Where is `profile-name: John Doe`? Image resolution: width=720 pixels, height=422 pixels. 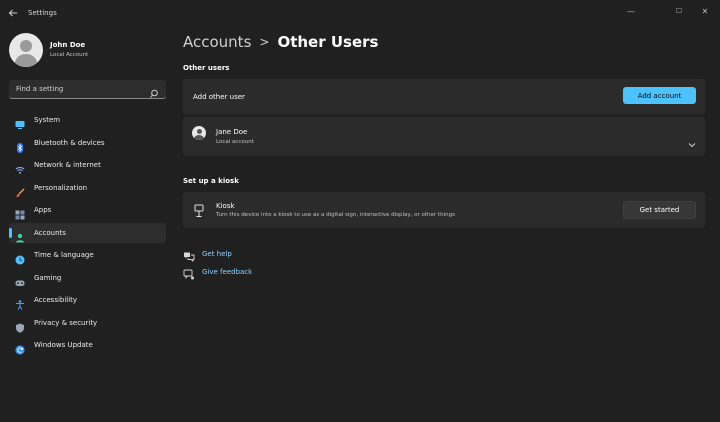
profile-name: John Doe is located at coordinates (68, 45).